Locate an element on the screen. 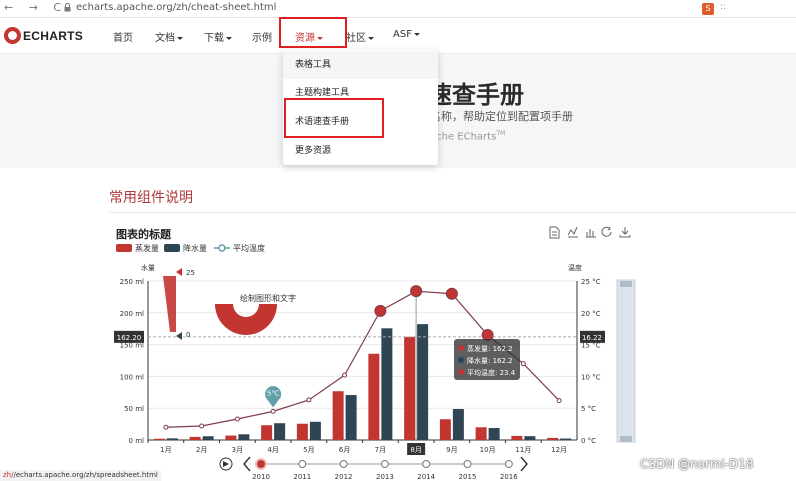 The width and height of the screenshot is (796, 481). x-tick-label: 12月 is located at coordinates (559, 450).